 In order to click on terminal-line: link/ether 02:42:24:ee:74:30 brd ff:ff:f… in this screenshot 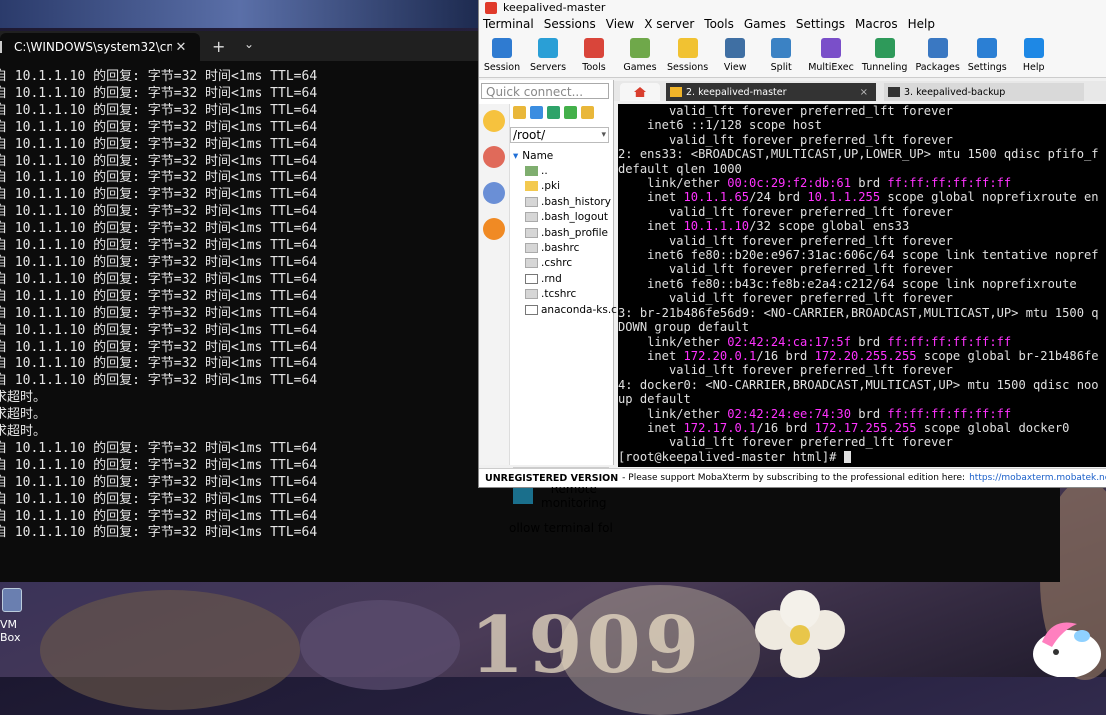, I will do `click(862, 414)`.